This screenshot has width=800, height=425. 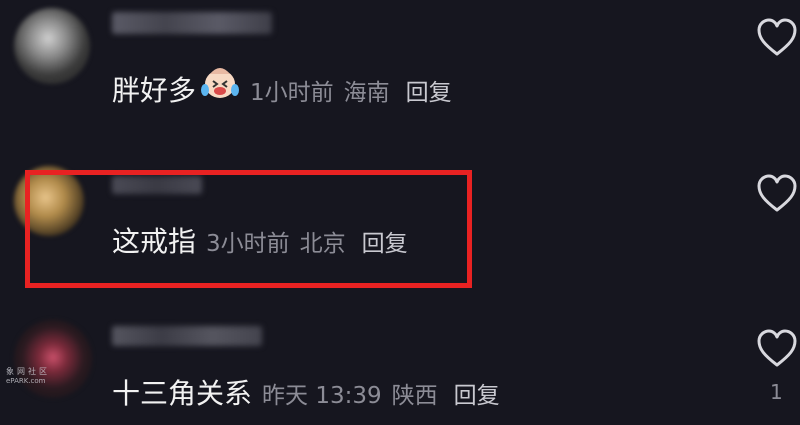 I want to click on comment-location: 海南, so click(x=366, y=93).